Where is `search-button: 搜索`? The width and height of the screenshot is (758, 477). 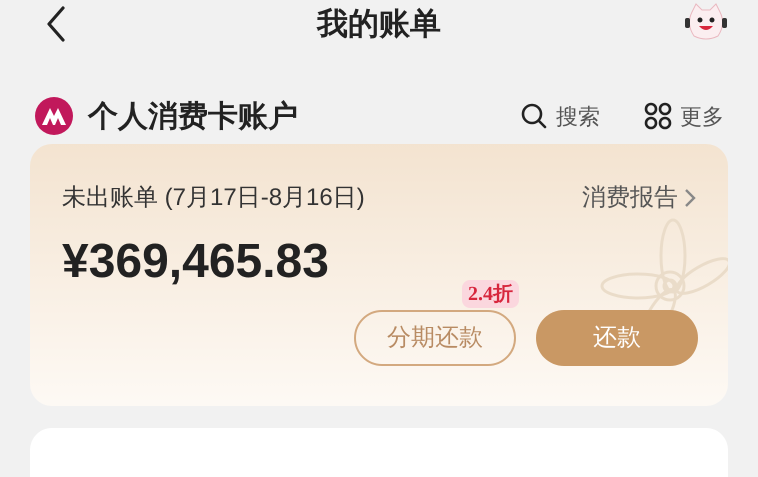
search-button: 搜索 is located at coordinates (560, 116).